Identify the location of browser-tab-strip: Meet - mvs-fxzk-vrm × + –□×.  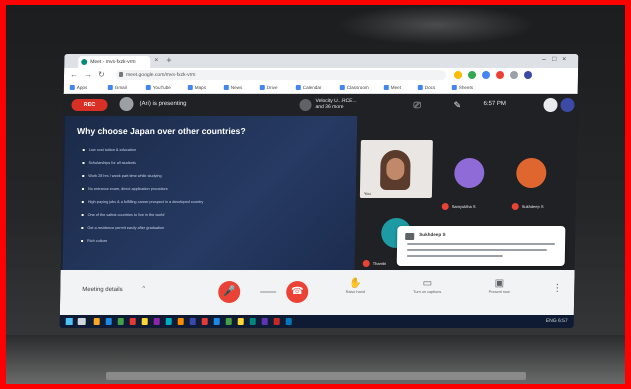
(321, 61).